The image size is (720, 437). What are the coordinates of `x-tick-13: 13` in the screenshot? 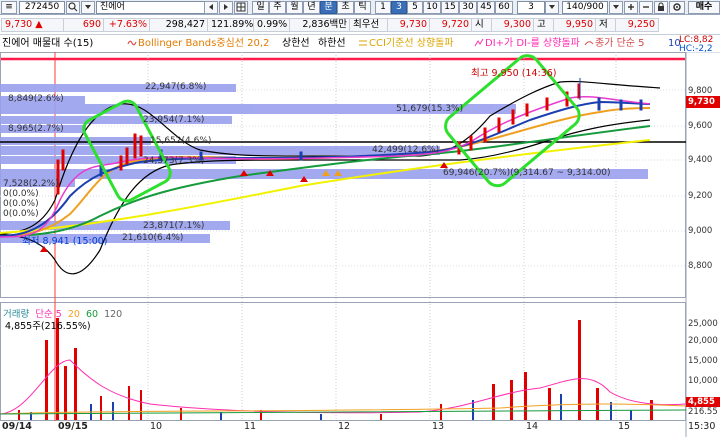 It's located at (438, 426).